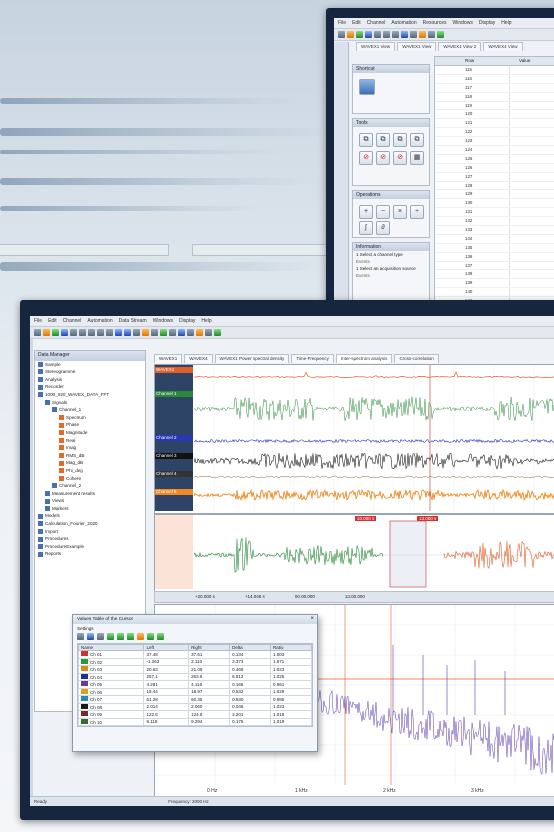  What do you see at coordinates (460, 46) in the screenshot?
I see `tab-view: WAVEX1 View 2` at bounding box center [460, 46].